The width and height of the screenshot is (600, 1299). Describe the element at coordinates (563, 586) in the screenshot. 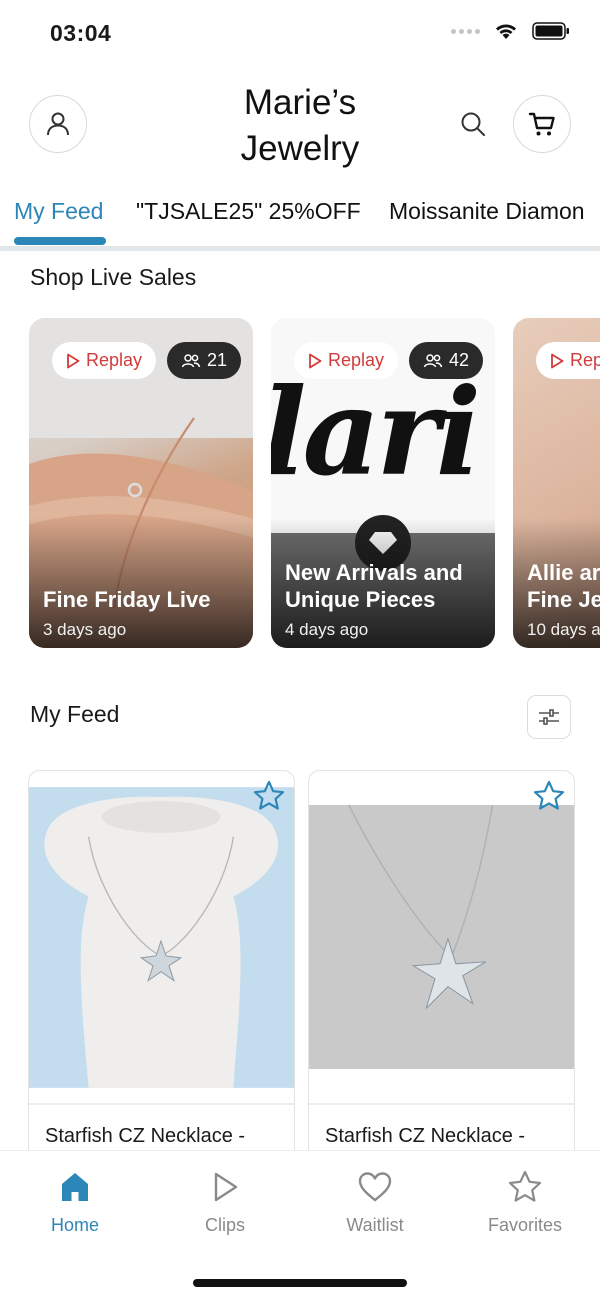

I see `live-card-title: Allie ar Fine Je` at that location.